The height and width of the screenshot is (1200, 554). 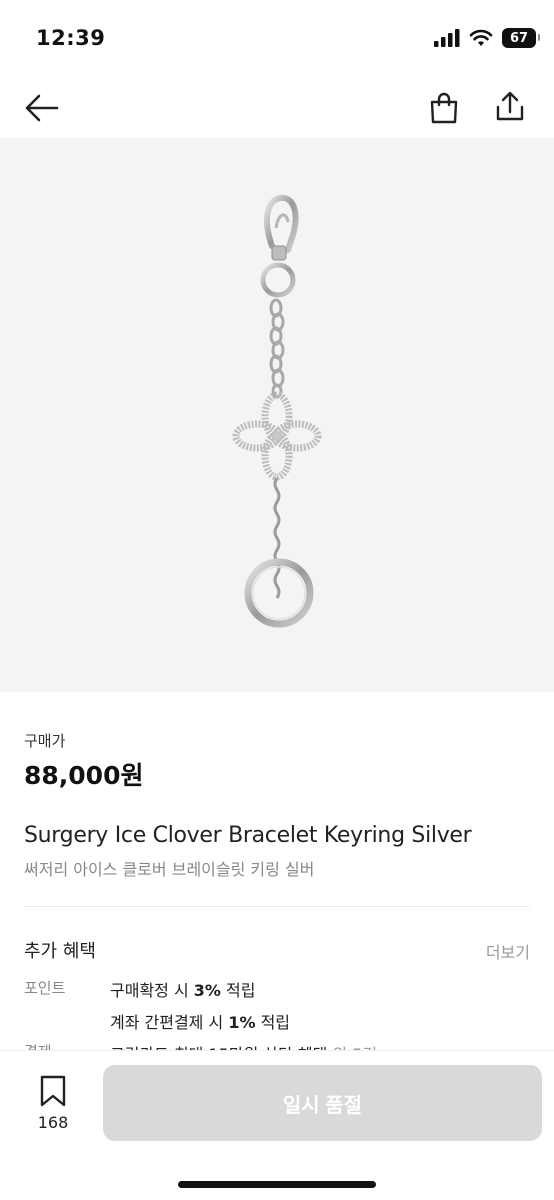 I want to click on status-time: 12:39, so click(x=71, y=38).